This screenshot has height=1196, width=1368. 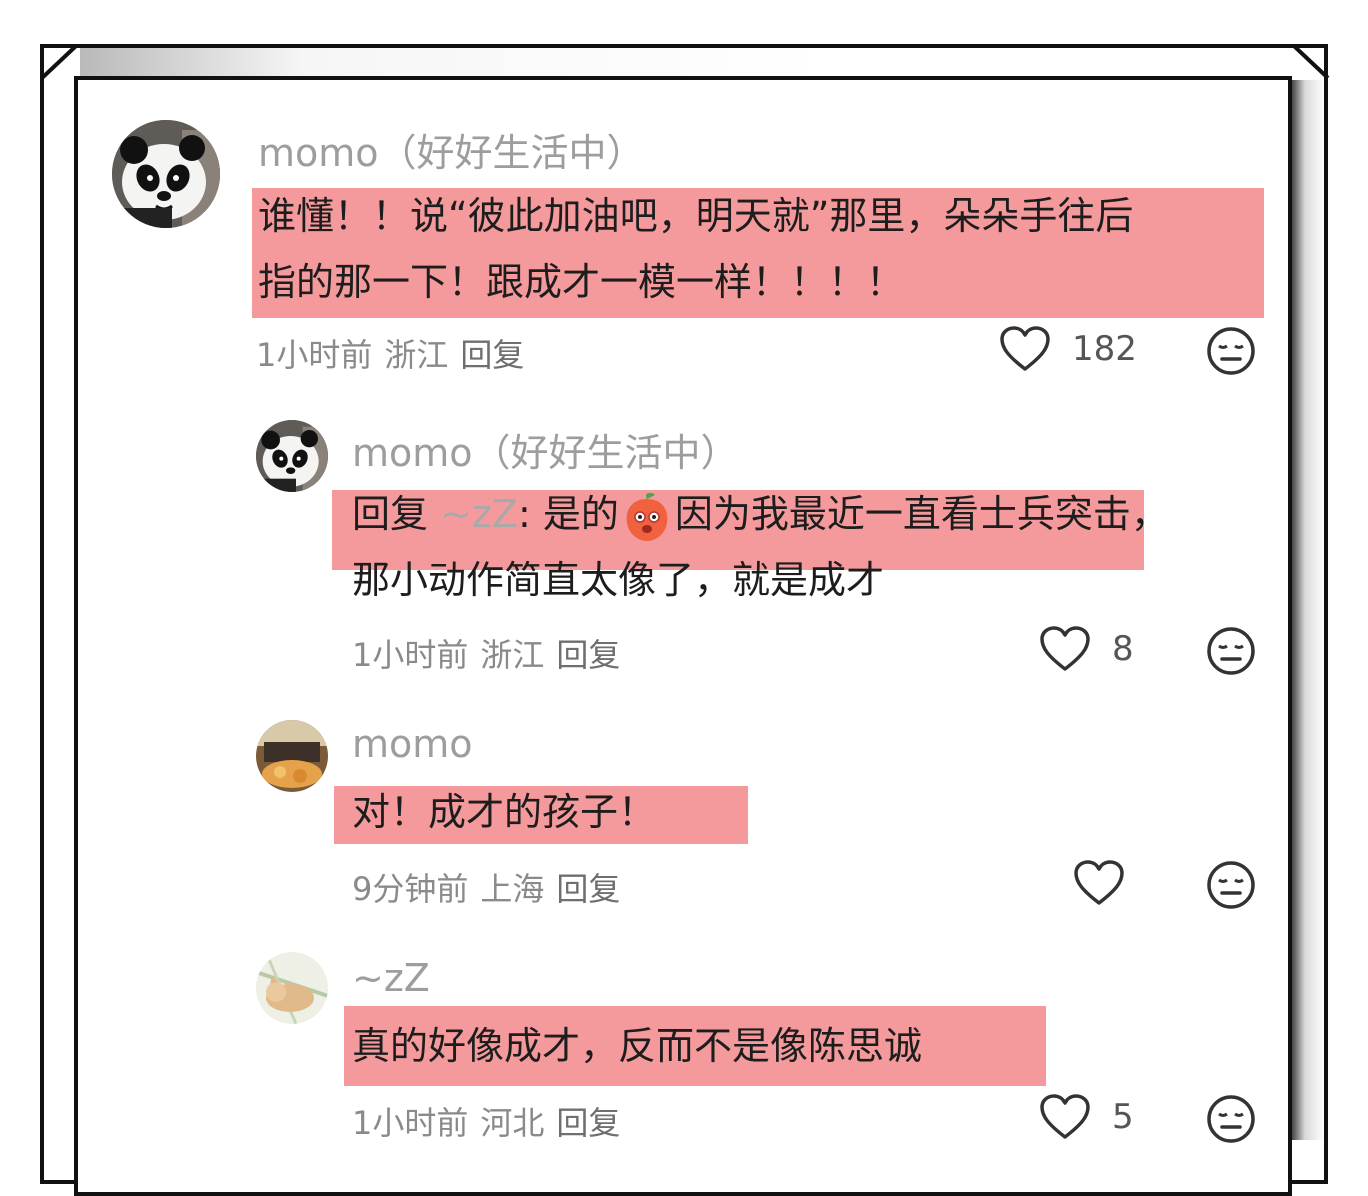 I want to click on cat-photo-avatar-icon, so click(x=292, y=988).